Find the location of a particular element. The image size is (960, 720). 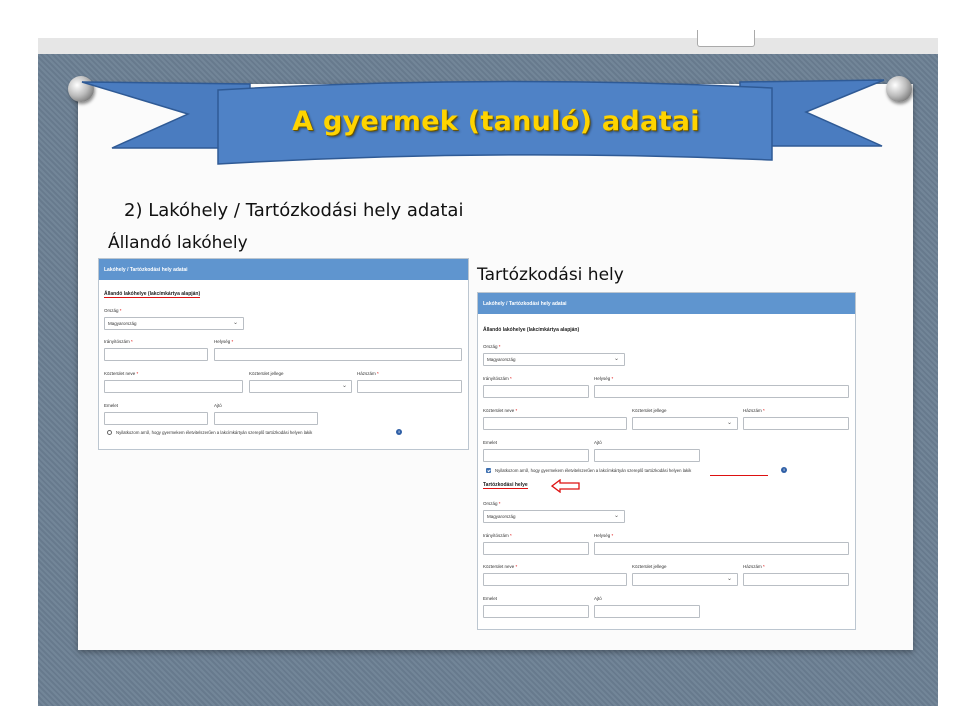

slide-title: A gyermek (tanuló) adatai is located at coordinates (496, 121).